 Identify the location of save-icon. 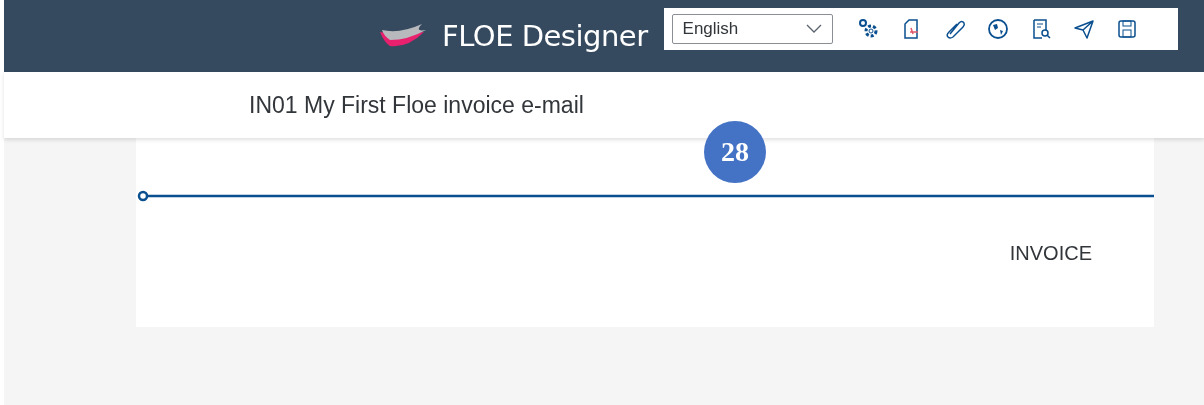
(1126, 29).